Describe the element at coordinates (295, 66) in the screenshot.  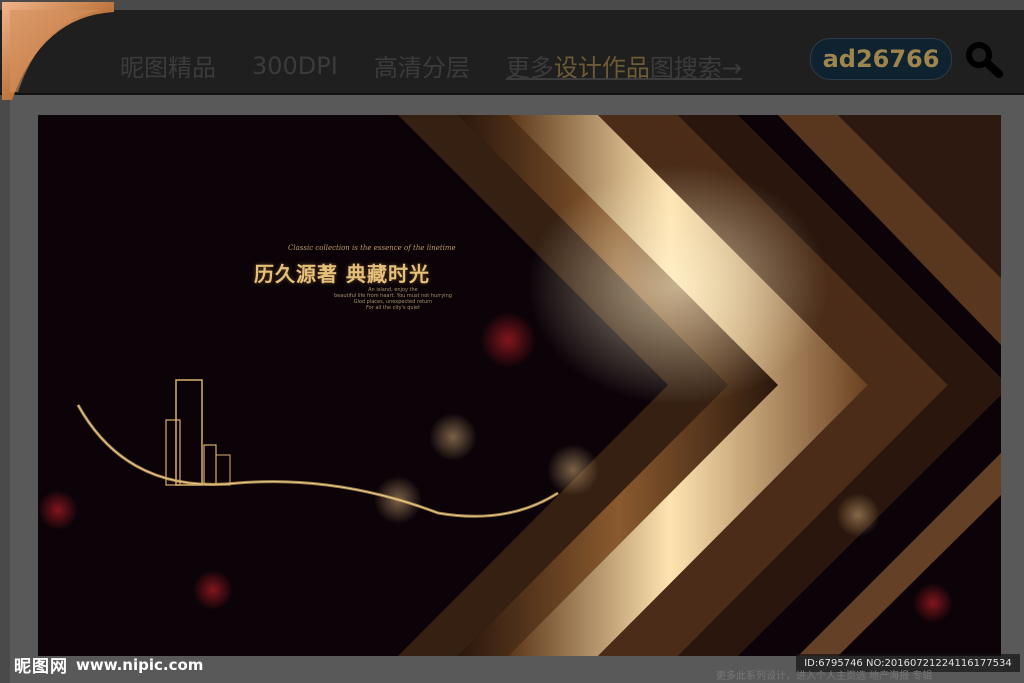
I see `nav-item-dpi: 300DPI` at that location.